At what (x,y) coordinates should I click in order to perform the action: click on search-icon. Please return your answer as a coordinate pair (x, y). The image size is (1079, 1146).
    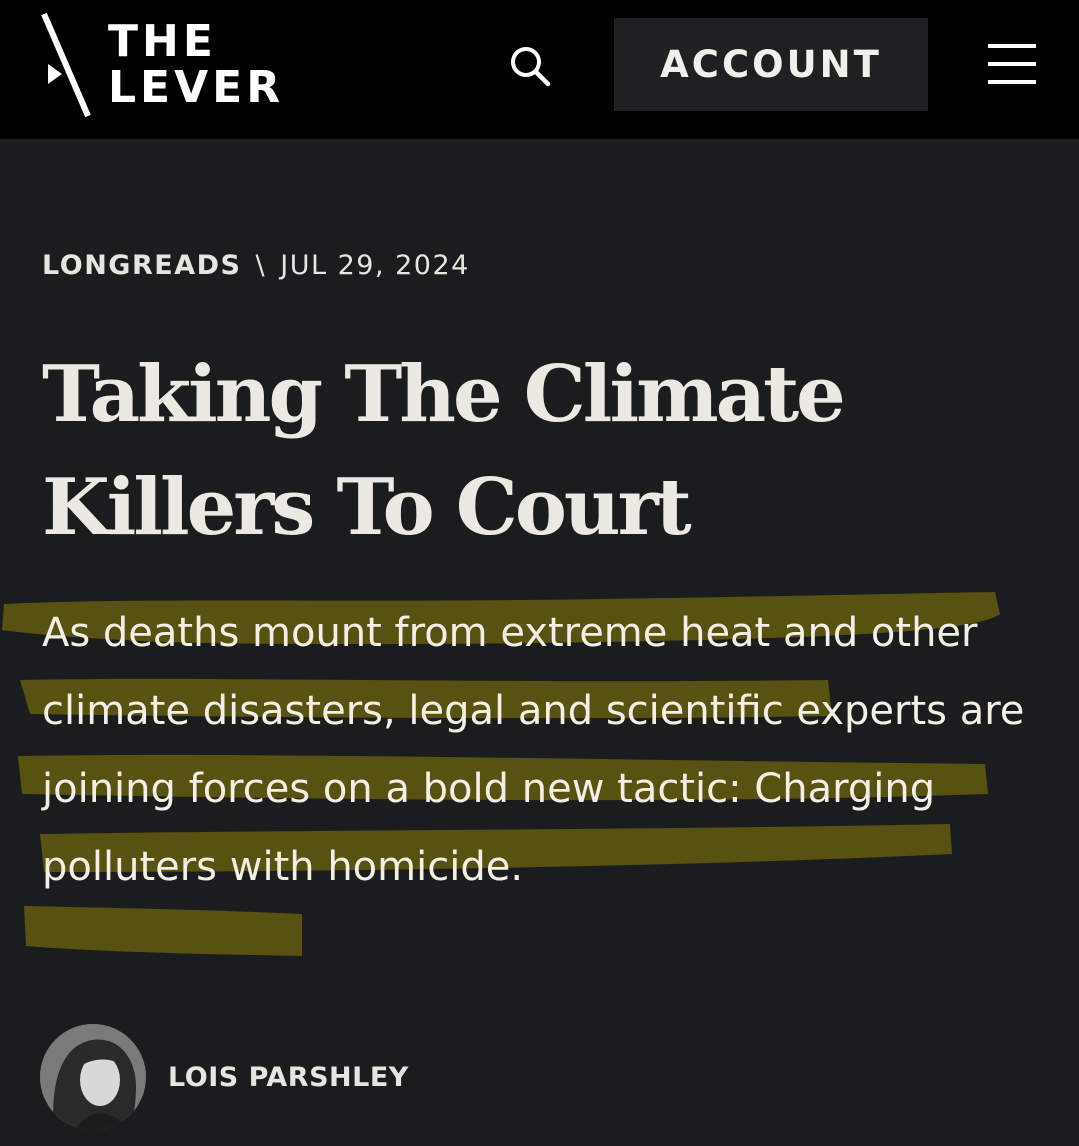
    Looking at the image, I should click on (531, 67).